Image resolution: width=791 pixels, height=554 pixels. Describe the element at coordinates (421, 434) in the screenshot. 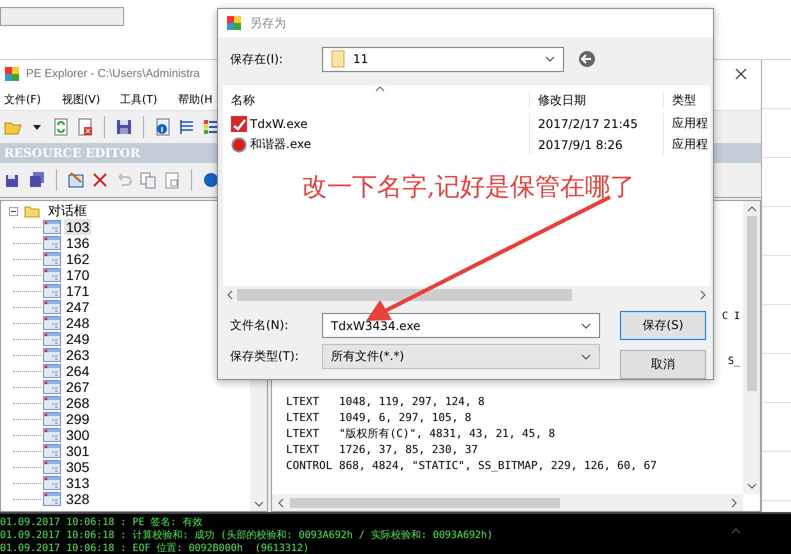

I see `code-line: LTEXT "版权所有(C)", 4831, 43, 21, 45, 8` at that location.